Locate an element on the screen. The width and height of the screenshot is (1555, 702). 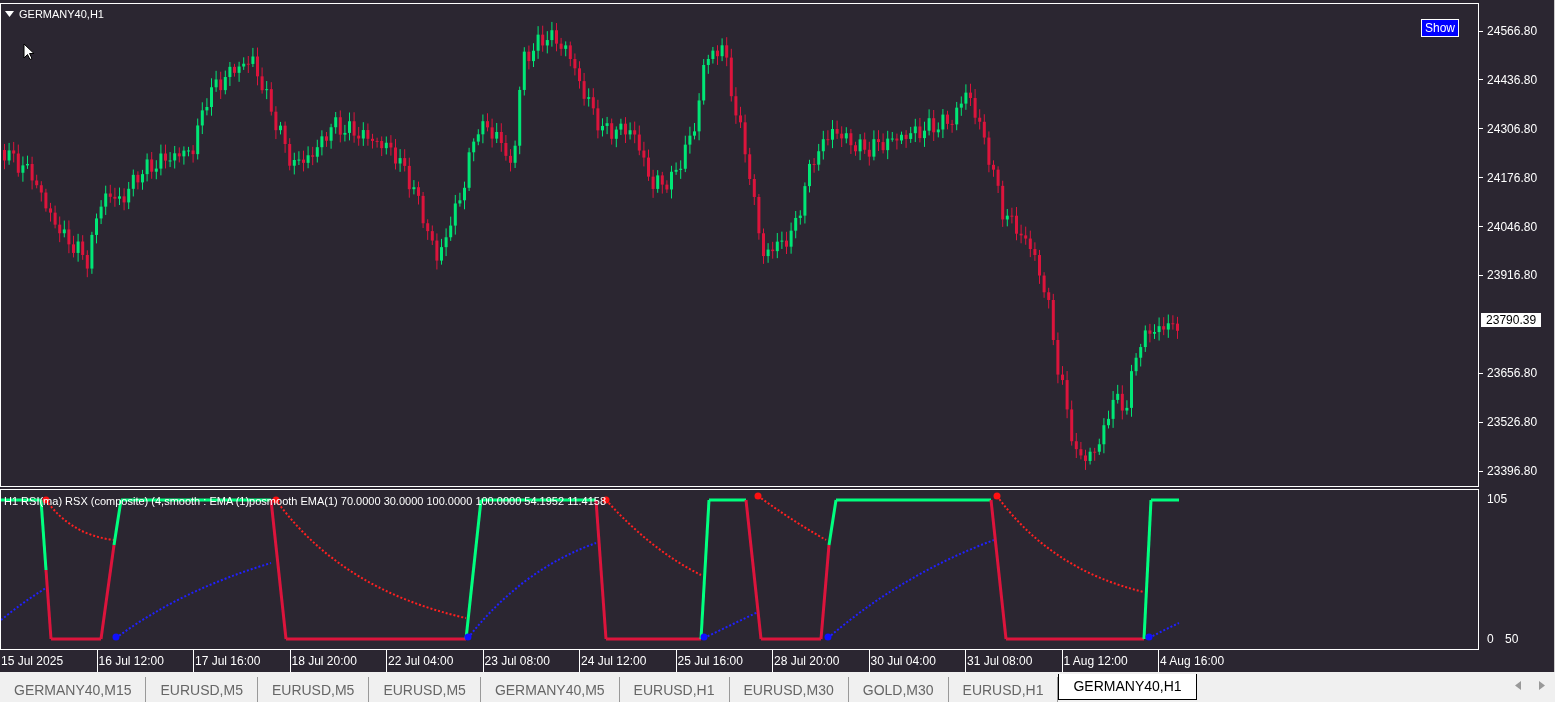
time-label: 16 Jul 12:00 is located at coordinates (131, 662).